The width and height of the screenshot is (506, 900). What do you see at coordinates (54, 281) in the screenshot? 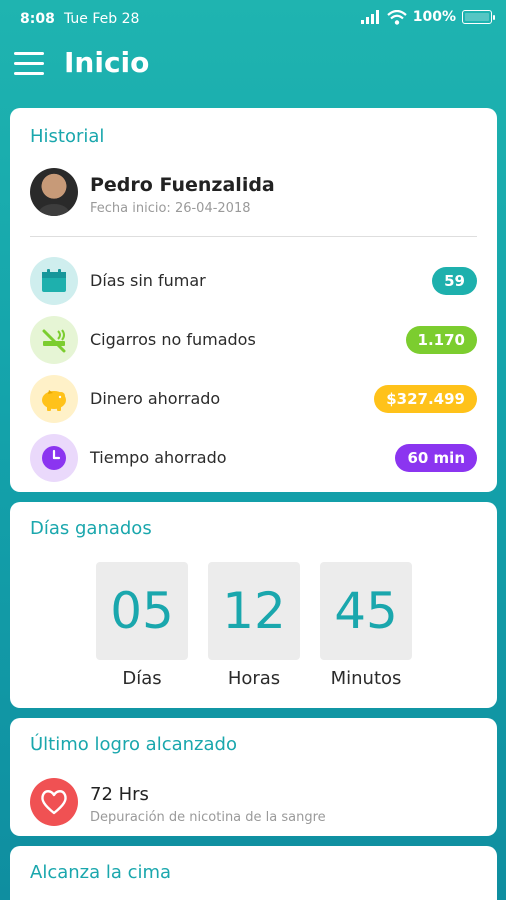
I see `calendar-icon` at bounding box center [54, 281].